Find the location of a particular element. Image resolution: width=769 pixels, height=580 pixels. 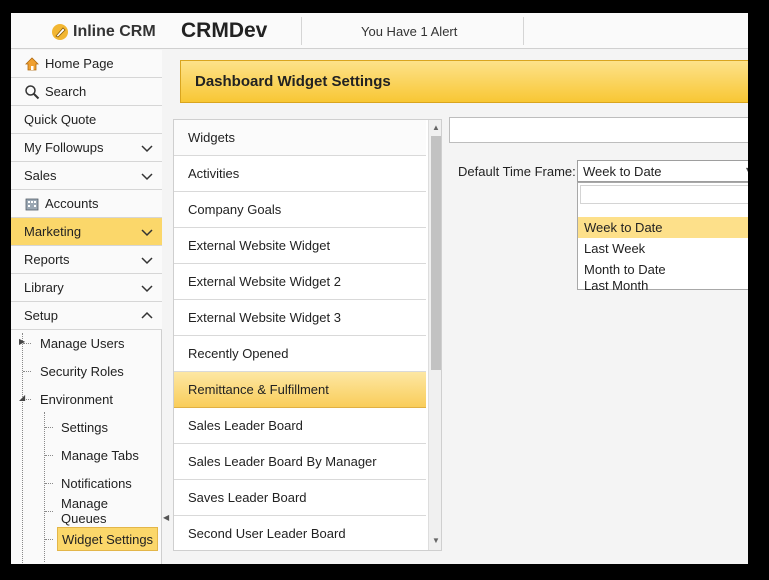

widget-list-item: External Website Widget 2 is located at coordinates (300, 282).